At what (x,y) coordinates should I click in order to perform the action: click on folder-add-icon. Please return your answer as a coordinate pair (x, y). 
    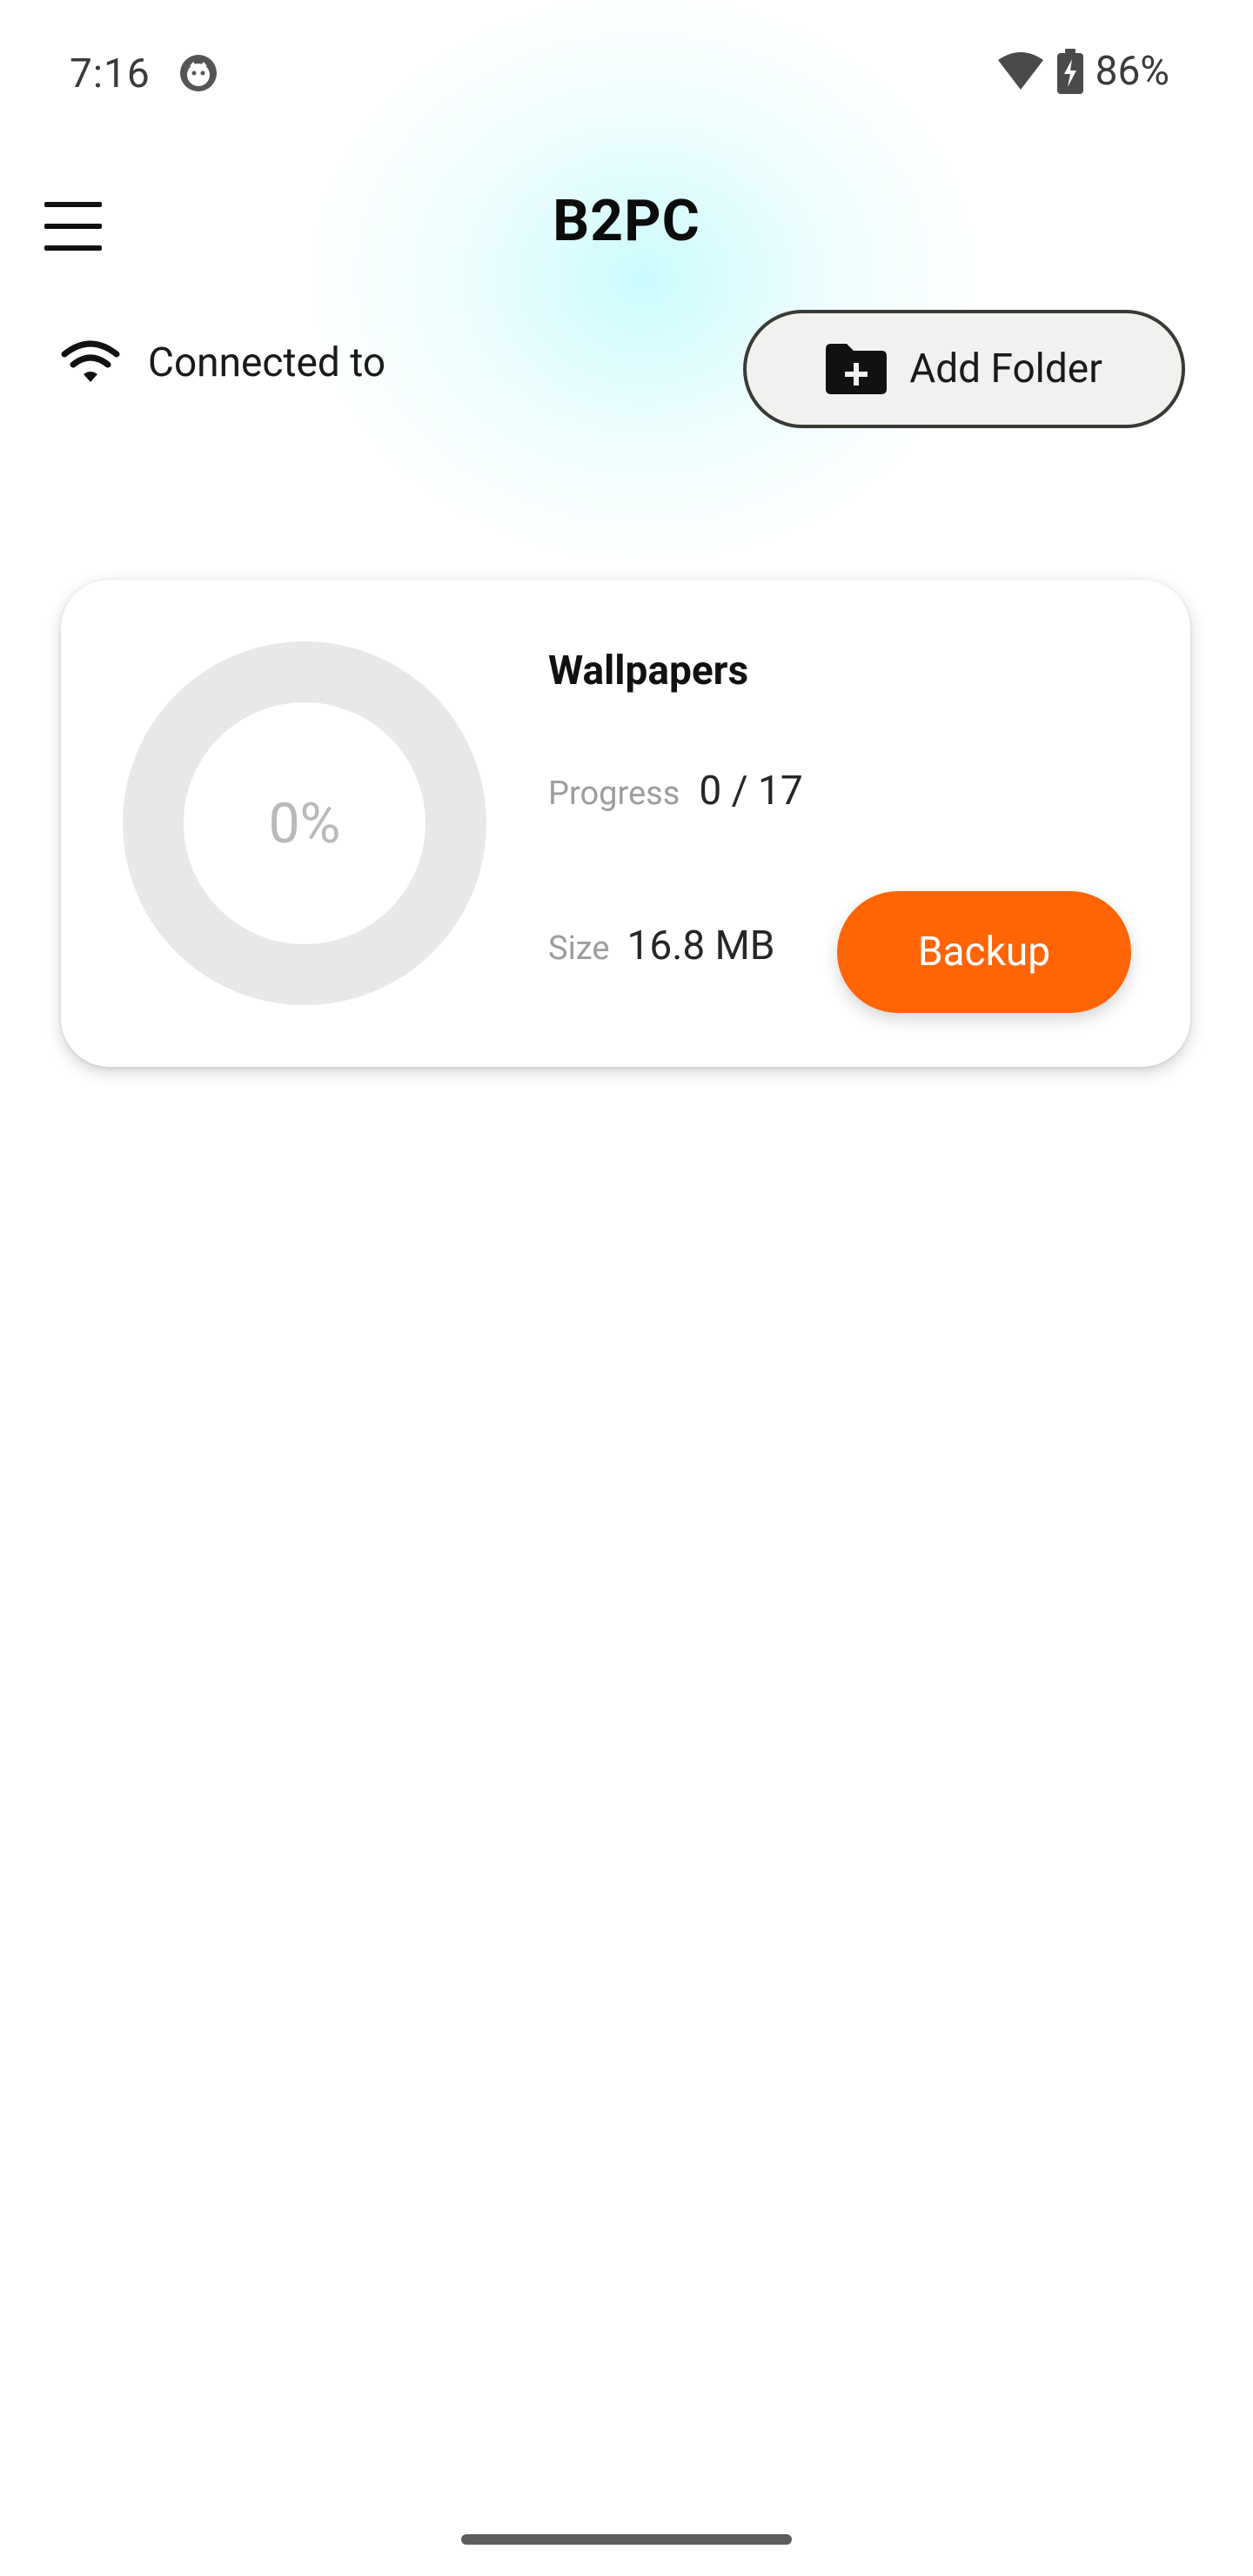
    Looking at the image, I should click on (857, 369).